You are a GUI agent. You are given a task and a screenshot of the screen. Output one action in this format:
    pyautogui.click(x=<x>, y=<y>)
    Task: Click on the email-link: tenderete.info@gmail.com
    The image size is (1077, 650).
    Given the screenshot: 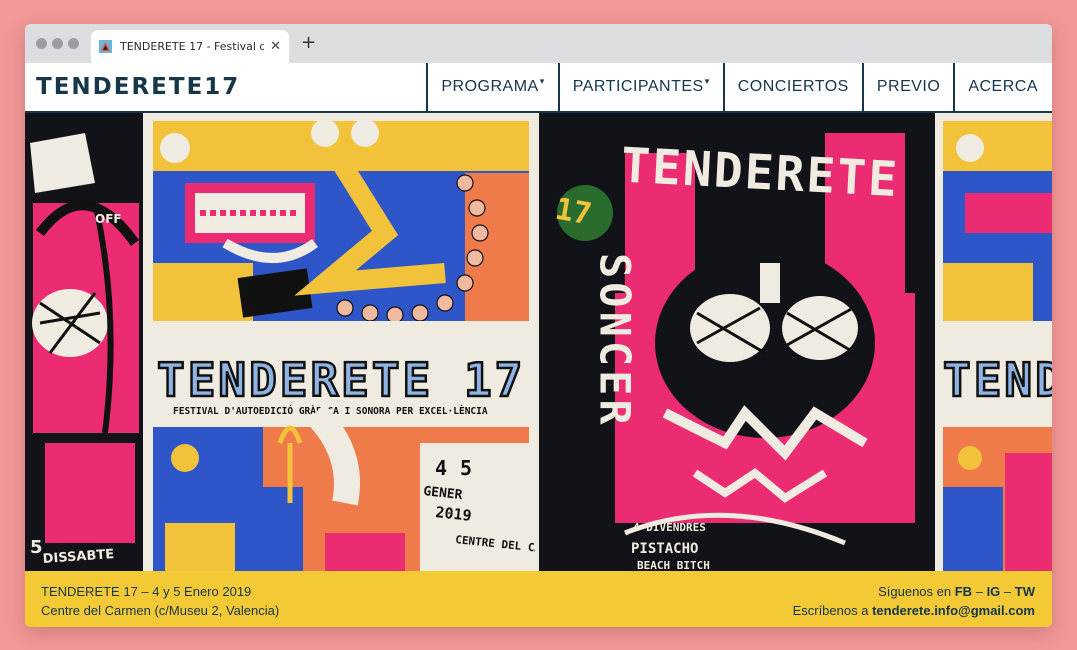 What is the action you would take?
    pyautogui.click(x=953, y=610)
    